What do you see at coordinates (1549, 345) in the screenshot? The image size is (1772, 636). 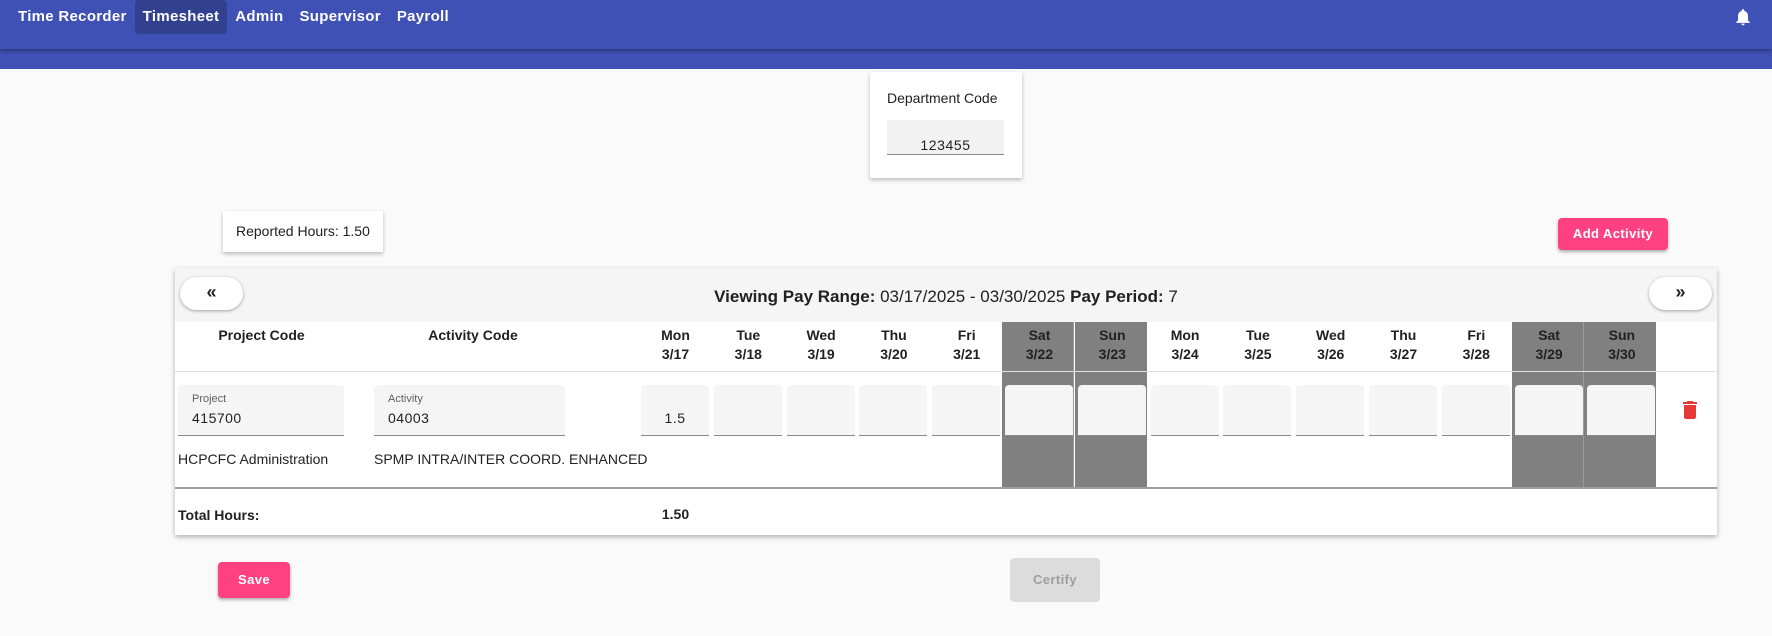 I see `day-header: Sat 3/29` at bounding box center [1549, 345].